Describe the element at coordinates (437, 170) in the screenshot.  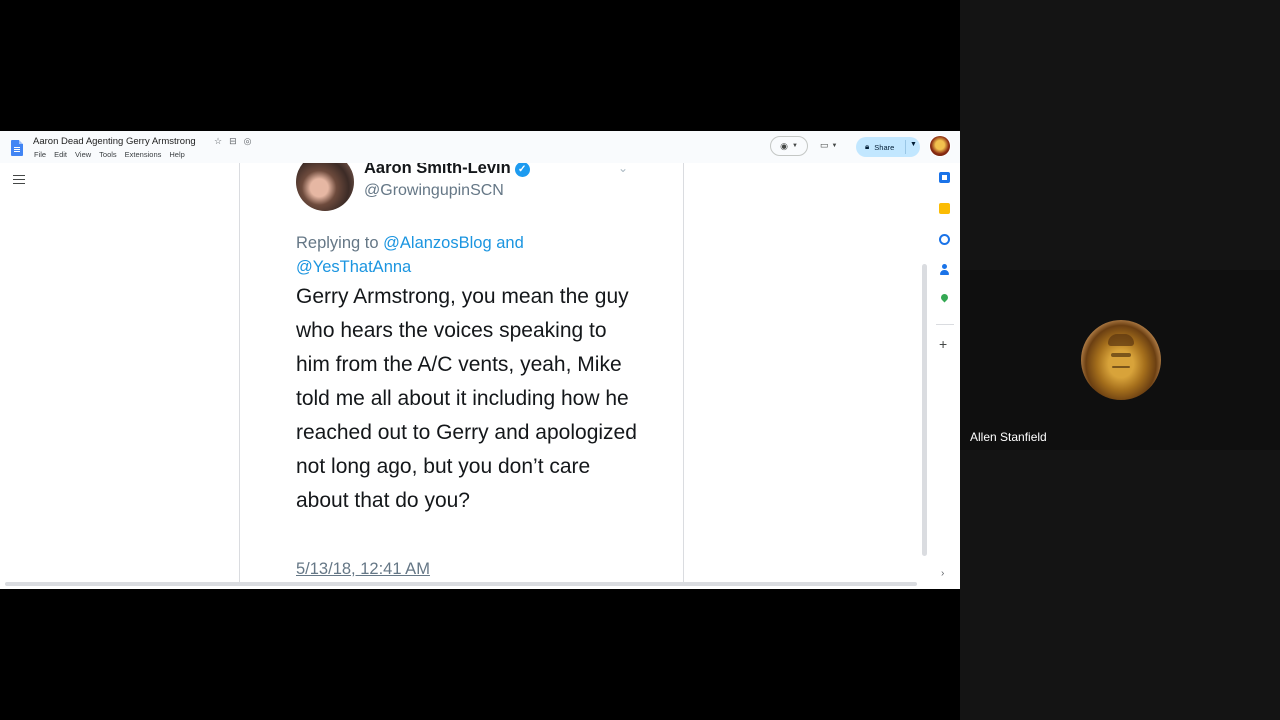
I see `author-name-text: Aaron Smith-Levin` at that location.